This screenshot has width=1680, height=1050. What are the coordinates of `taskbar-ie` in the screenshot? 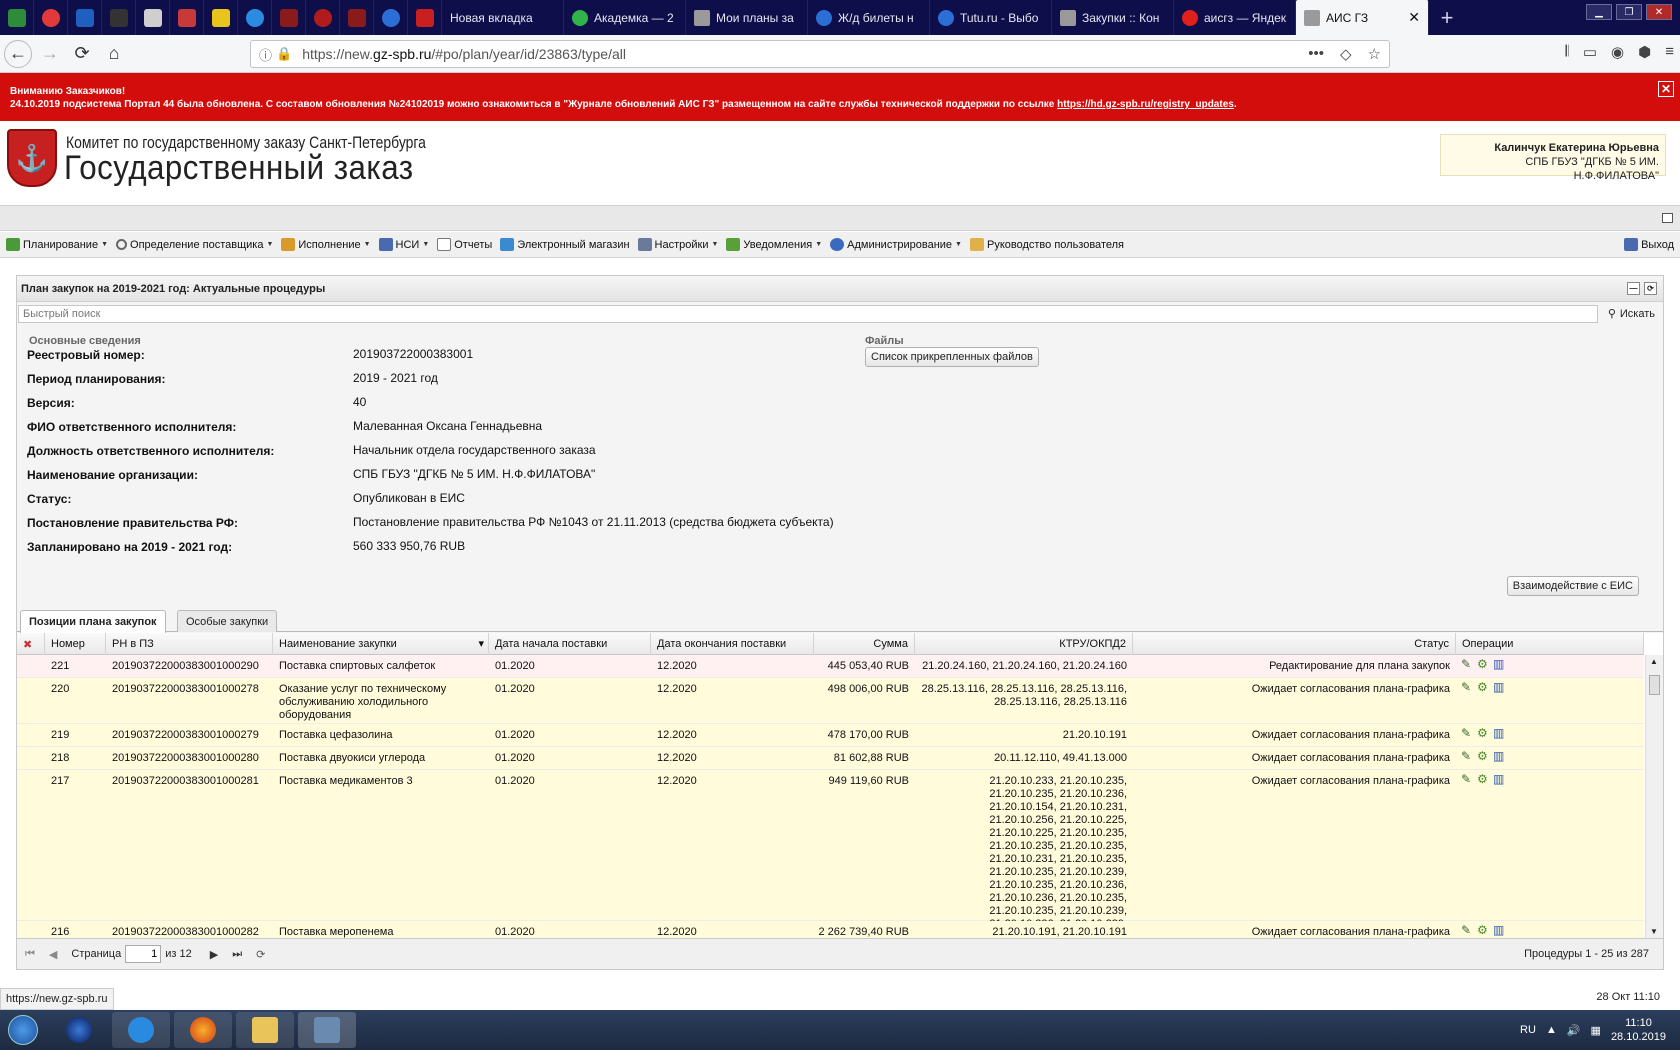 It's located at (141, 1030).